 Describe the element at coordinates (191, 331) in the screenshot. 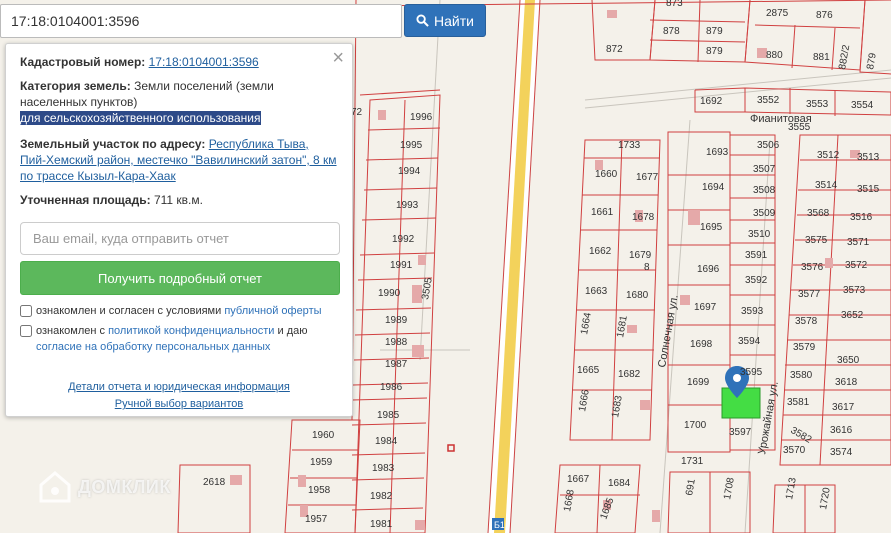

I see `privacy-policy-link: политикой конфиденциальности` at that location.